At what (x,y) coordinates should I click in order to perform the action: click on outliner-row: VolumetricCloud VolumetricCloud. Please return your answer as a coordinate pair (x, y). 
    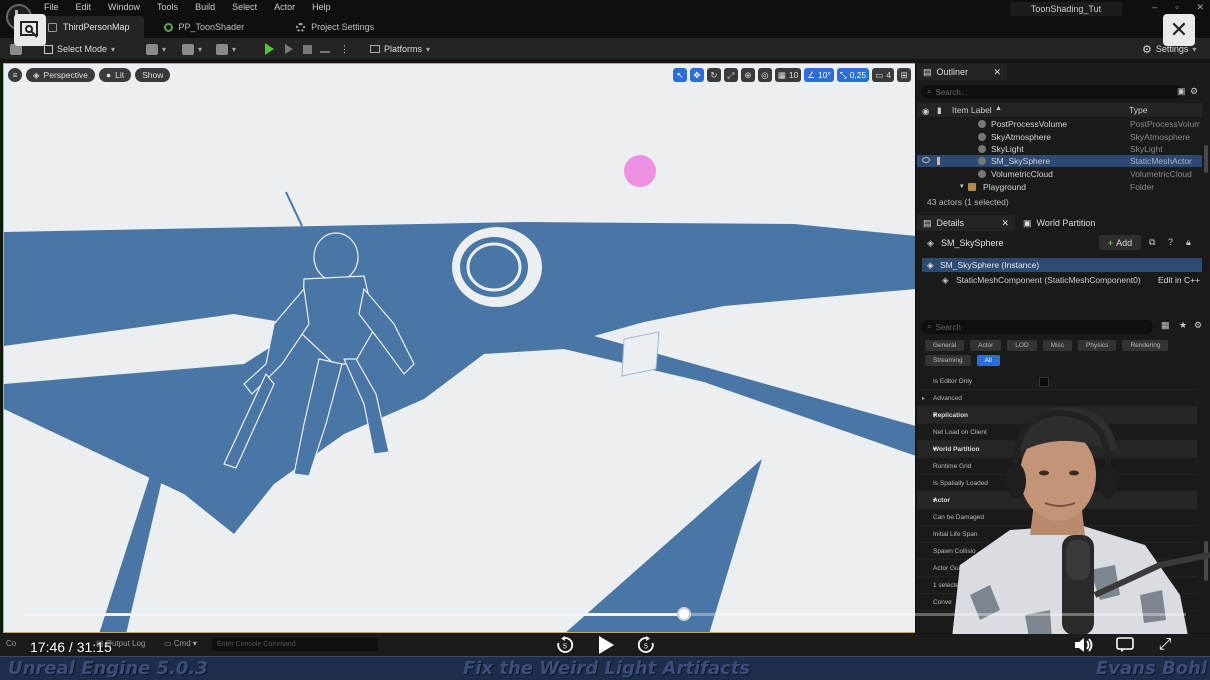
    Looking at the image, I should click on (1059, 174).